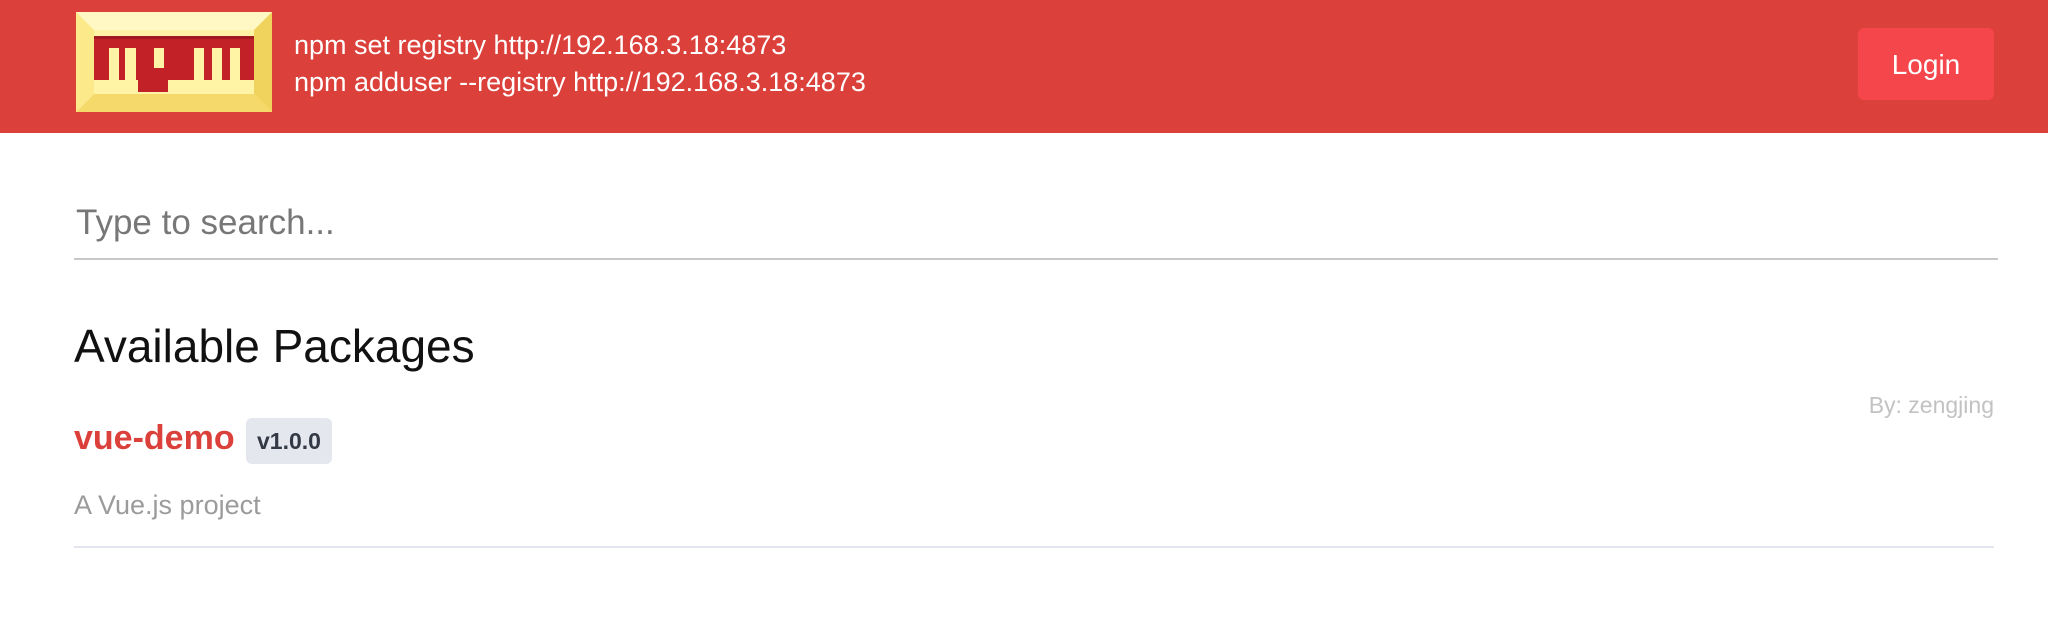  I want to click on package-version-badge: v1.0.0, so click(289, 441).